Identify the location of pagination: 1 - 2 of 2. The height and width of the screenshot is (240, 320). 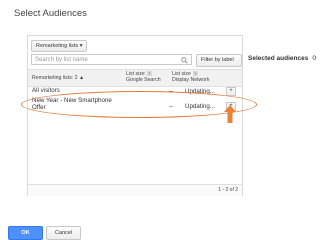
(135, 190).